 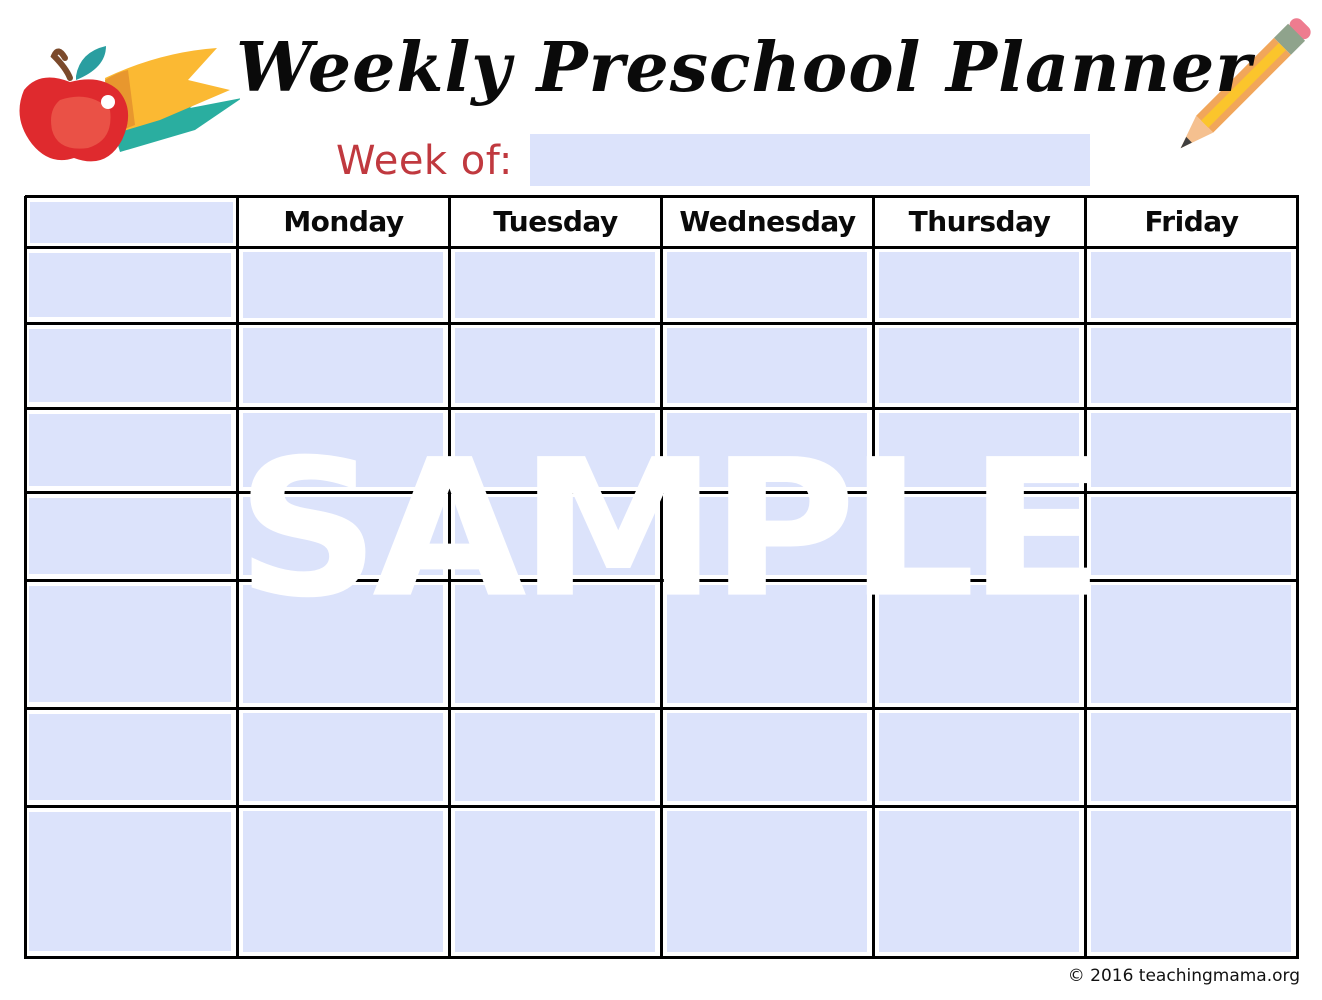 What do you see at coordinates (767, 221) in the screenshot?
I see `day-header-wednesday: Wednesday` at bounding box center [767, 221].